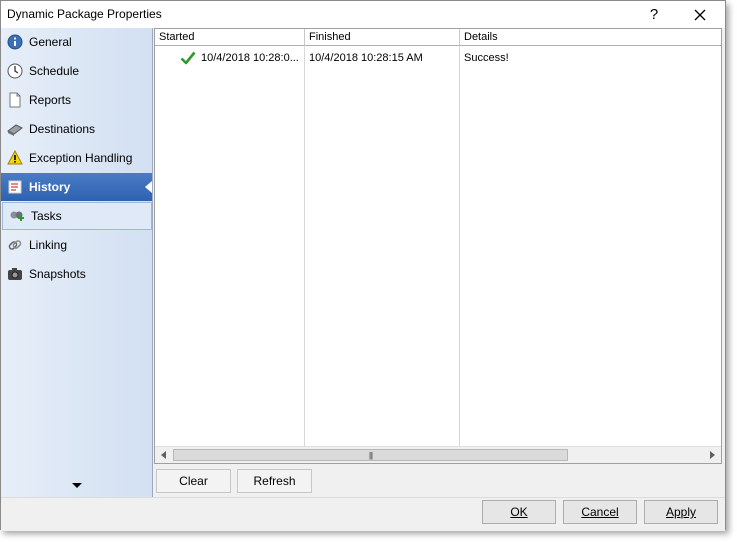 Image resolution: width=737 pixels, height=542 pixels. Describe the element at coordinates (366, 58) in the screenshot. I see `cell-finished: 10/4/2018 10:28:15 AM` at that location.